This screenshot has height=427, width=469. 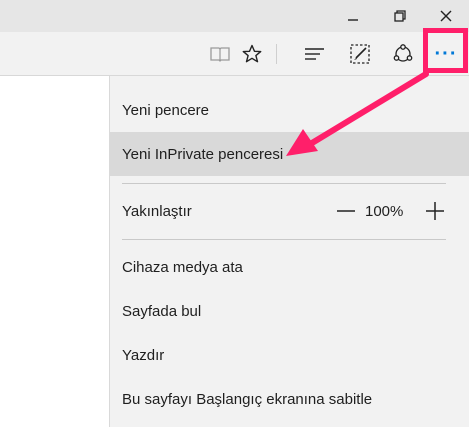 What do you see at coordinates (384, 211) in the screenshot?
I see `zoom-level: 100%` at bounding box center [384, 211].